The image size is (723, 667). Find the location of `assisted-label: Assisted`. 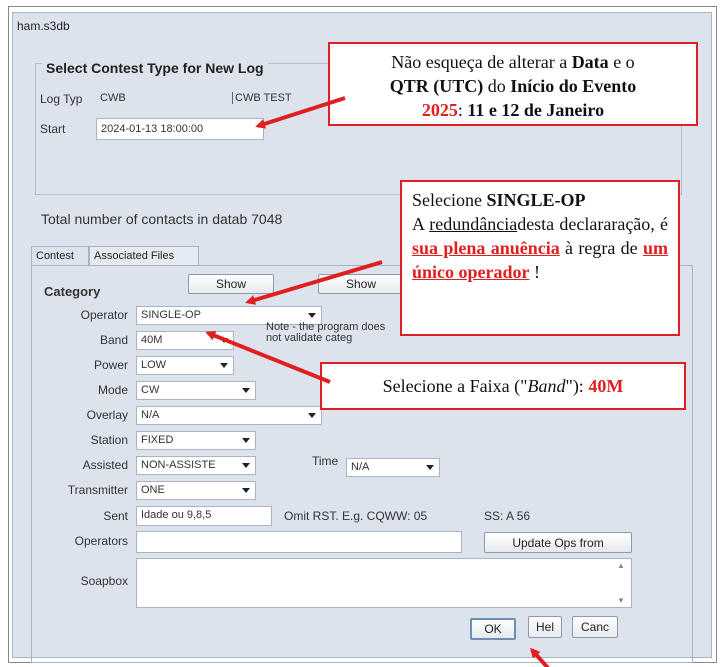

assisted-label: Assisted is located at coordinates (105, 465).